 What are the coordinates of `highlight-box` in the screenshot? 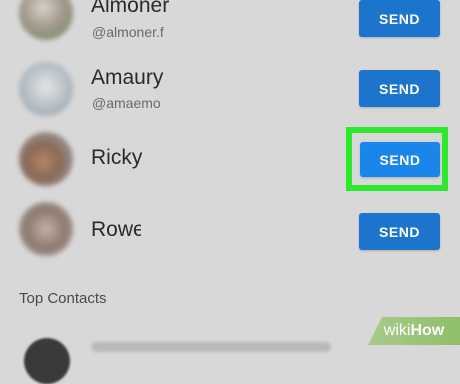 It's located at (397, 159).